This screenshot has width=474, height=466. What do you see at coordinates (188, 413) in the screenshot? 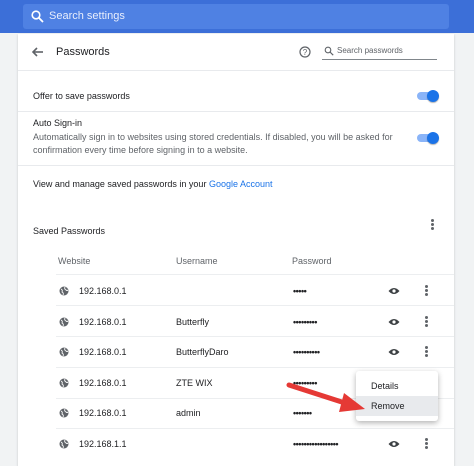
I see `username-cell: admin` at bounding box center [188, 413].